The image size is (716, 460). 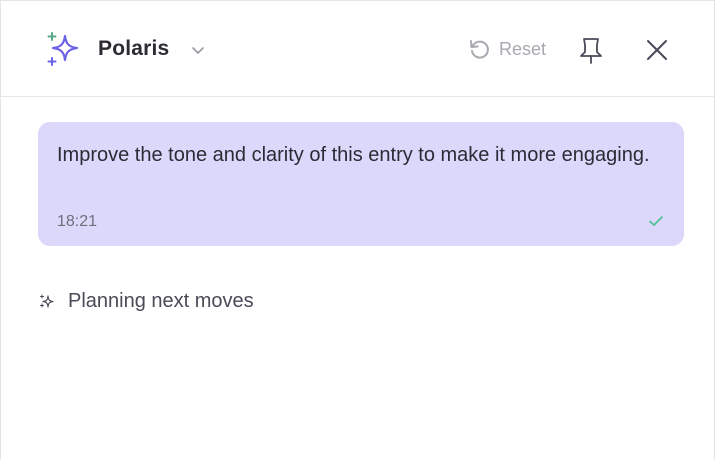 I want to click on pin-icon, so click(x=591, y=50).